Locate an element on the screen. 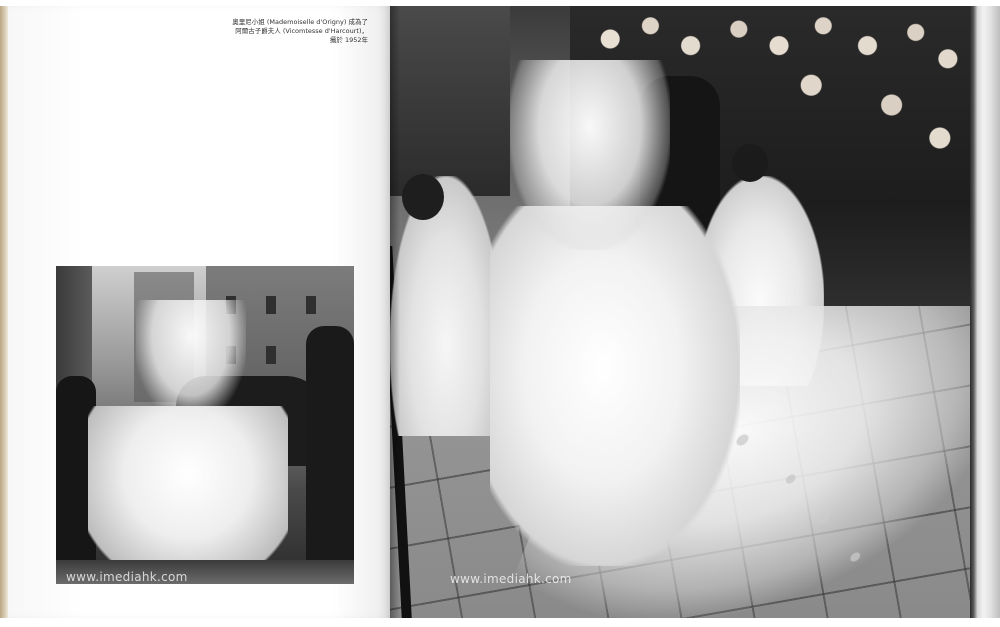  flower-girl-left is located at coordinates (446, 306).